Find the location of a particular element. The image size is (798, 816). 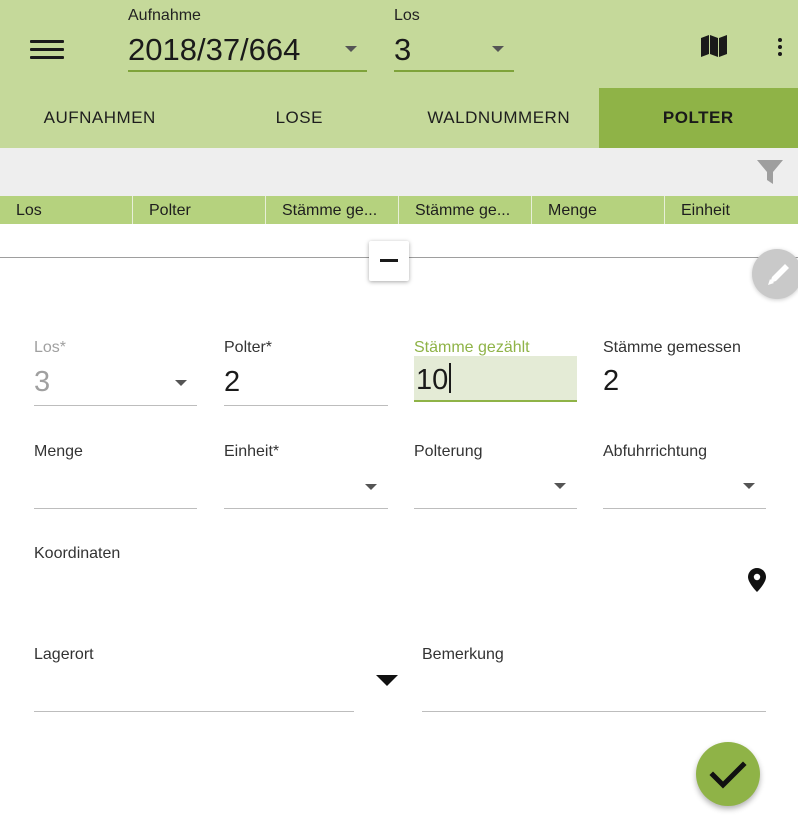

tab-polter: POLTER is located at coordinates (698, 118).